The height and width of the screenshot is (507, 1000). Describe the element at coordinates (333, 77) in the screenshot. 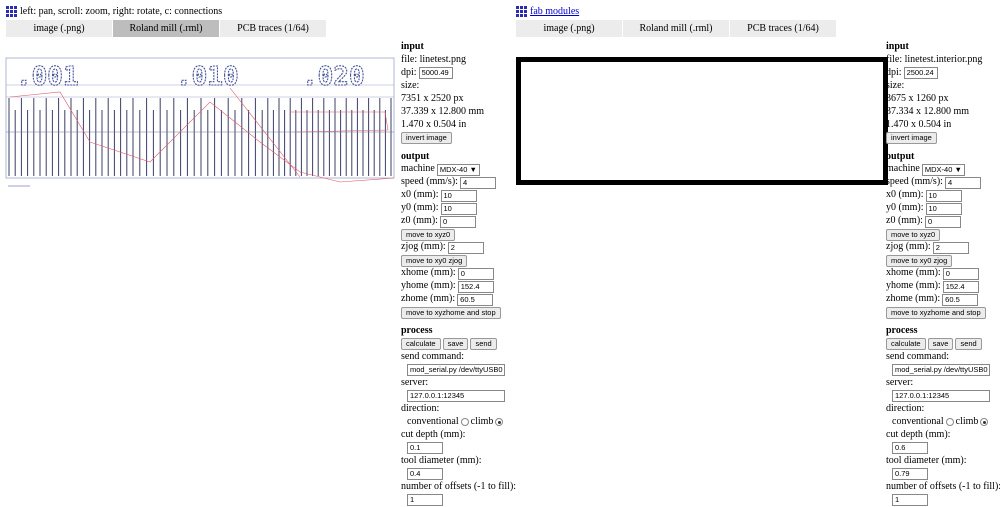

I see `label-020: .020` at that location.